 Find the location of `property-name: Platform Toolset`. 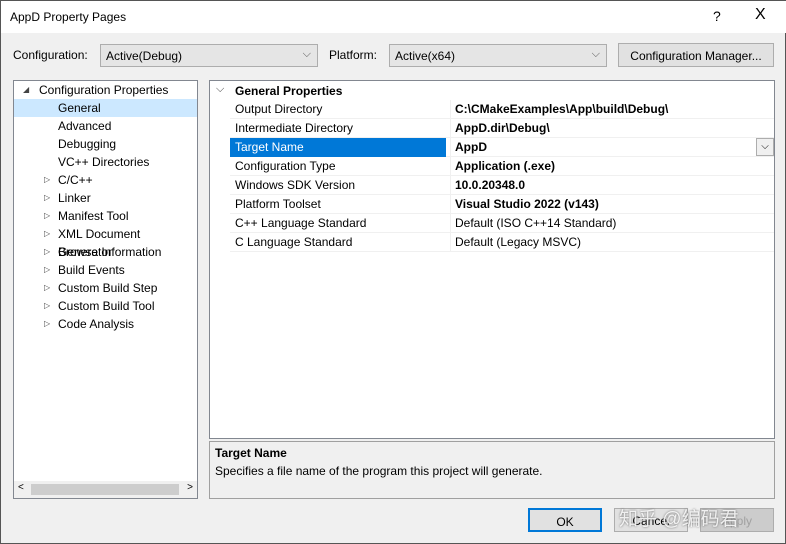

property-name: Platform Toolset is located at coordinates (278, 204).